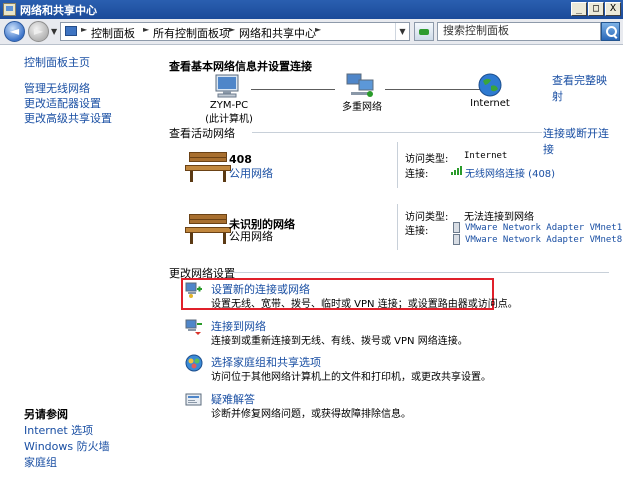  I want to click on address-box: ► 控制面板 ► 所有控制面板项 ► 网络和共享中心 ► ▼, so click(235, 31).